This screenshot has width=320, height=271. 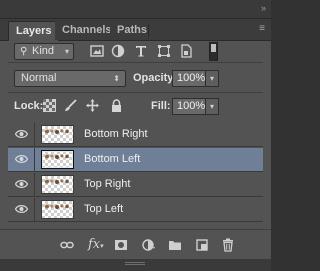 I want to click on layer-name: Top Right, so click(x=107, y=184).